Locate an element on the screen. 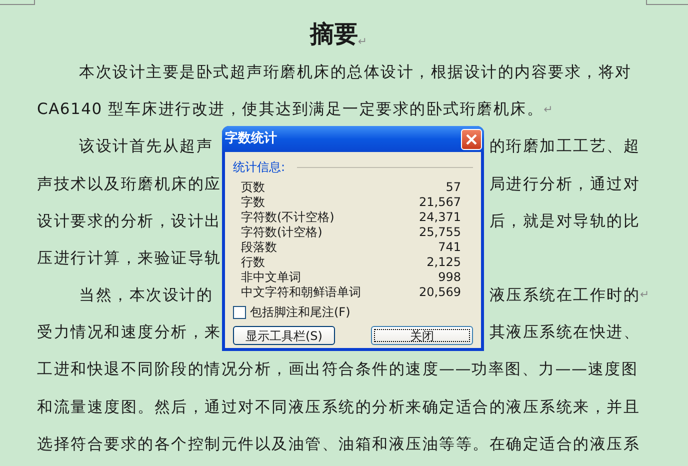 This screenshot has width=688, height=466. body-text: 受力情况和速度分析，来 is located at coordinates (129, 333).